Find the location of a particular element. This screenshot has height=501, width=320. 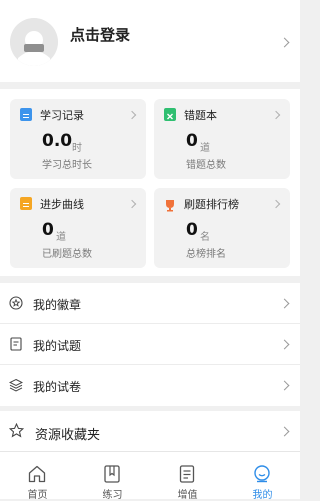

menu-item-label: 我的试题 is located at coordinates (57, 346).